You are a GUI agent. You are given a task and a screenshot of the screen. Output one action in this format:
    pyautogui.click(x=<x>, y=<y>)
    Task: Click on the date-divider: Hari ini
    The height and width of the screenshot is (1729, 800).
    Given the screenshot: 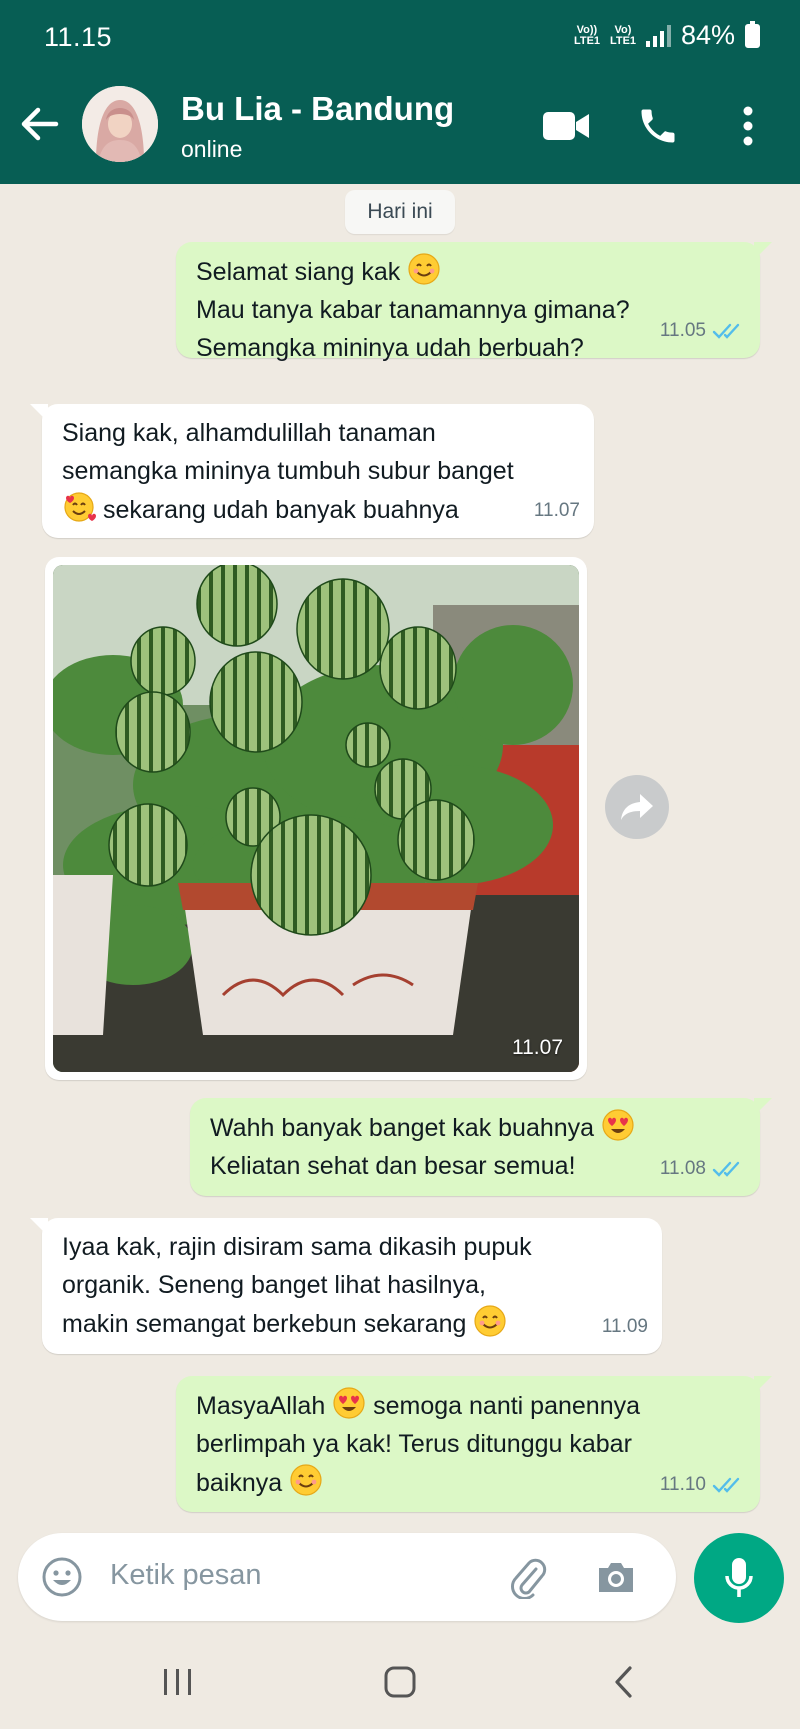 What is the action you would take?
    pyautogui.click(x=400, y=212)
    